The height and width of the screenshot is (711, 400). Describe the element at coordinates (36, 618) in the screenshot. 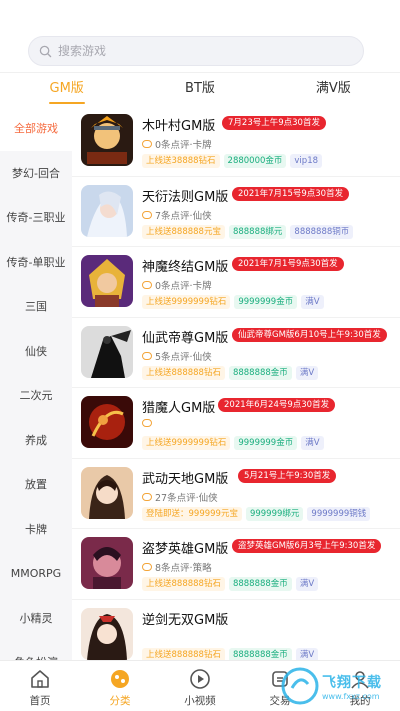

I see `sidebar-item-little-elf: 小精灵` at that location.